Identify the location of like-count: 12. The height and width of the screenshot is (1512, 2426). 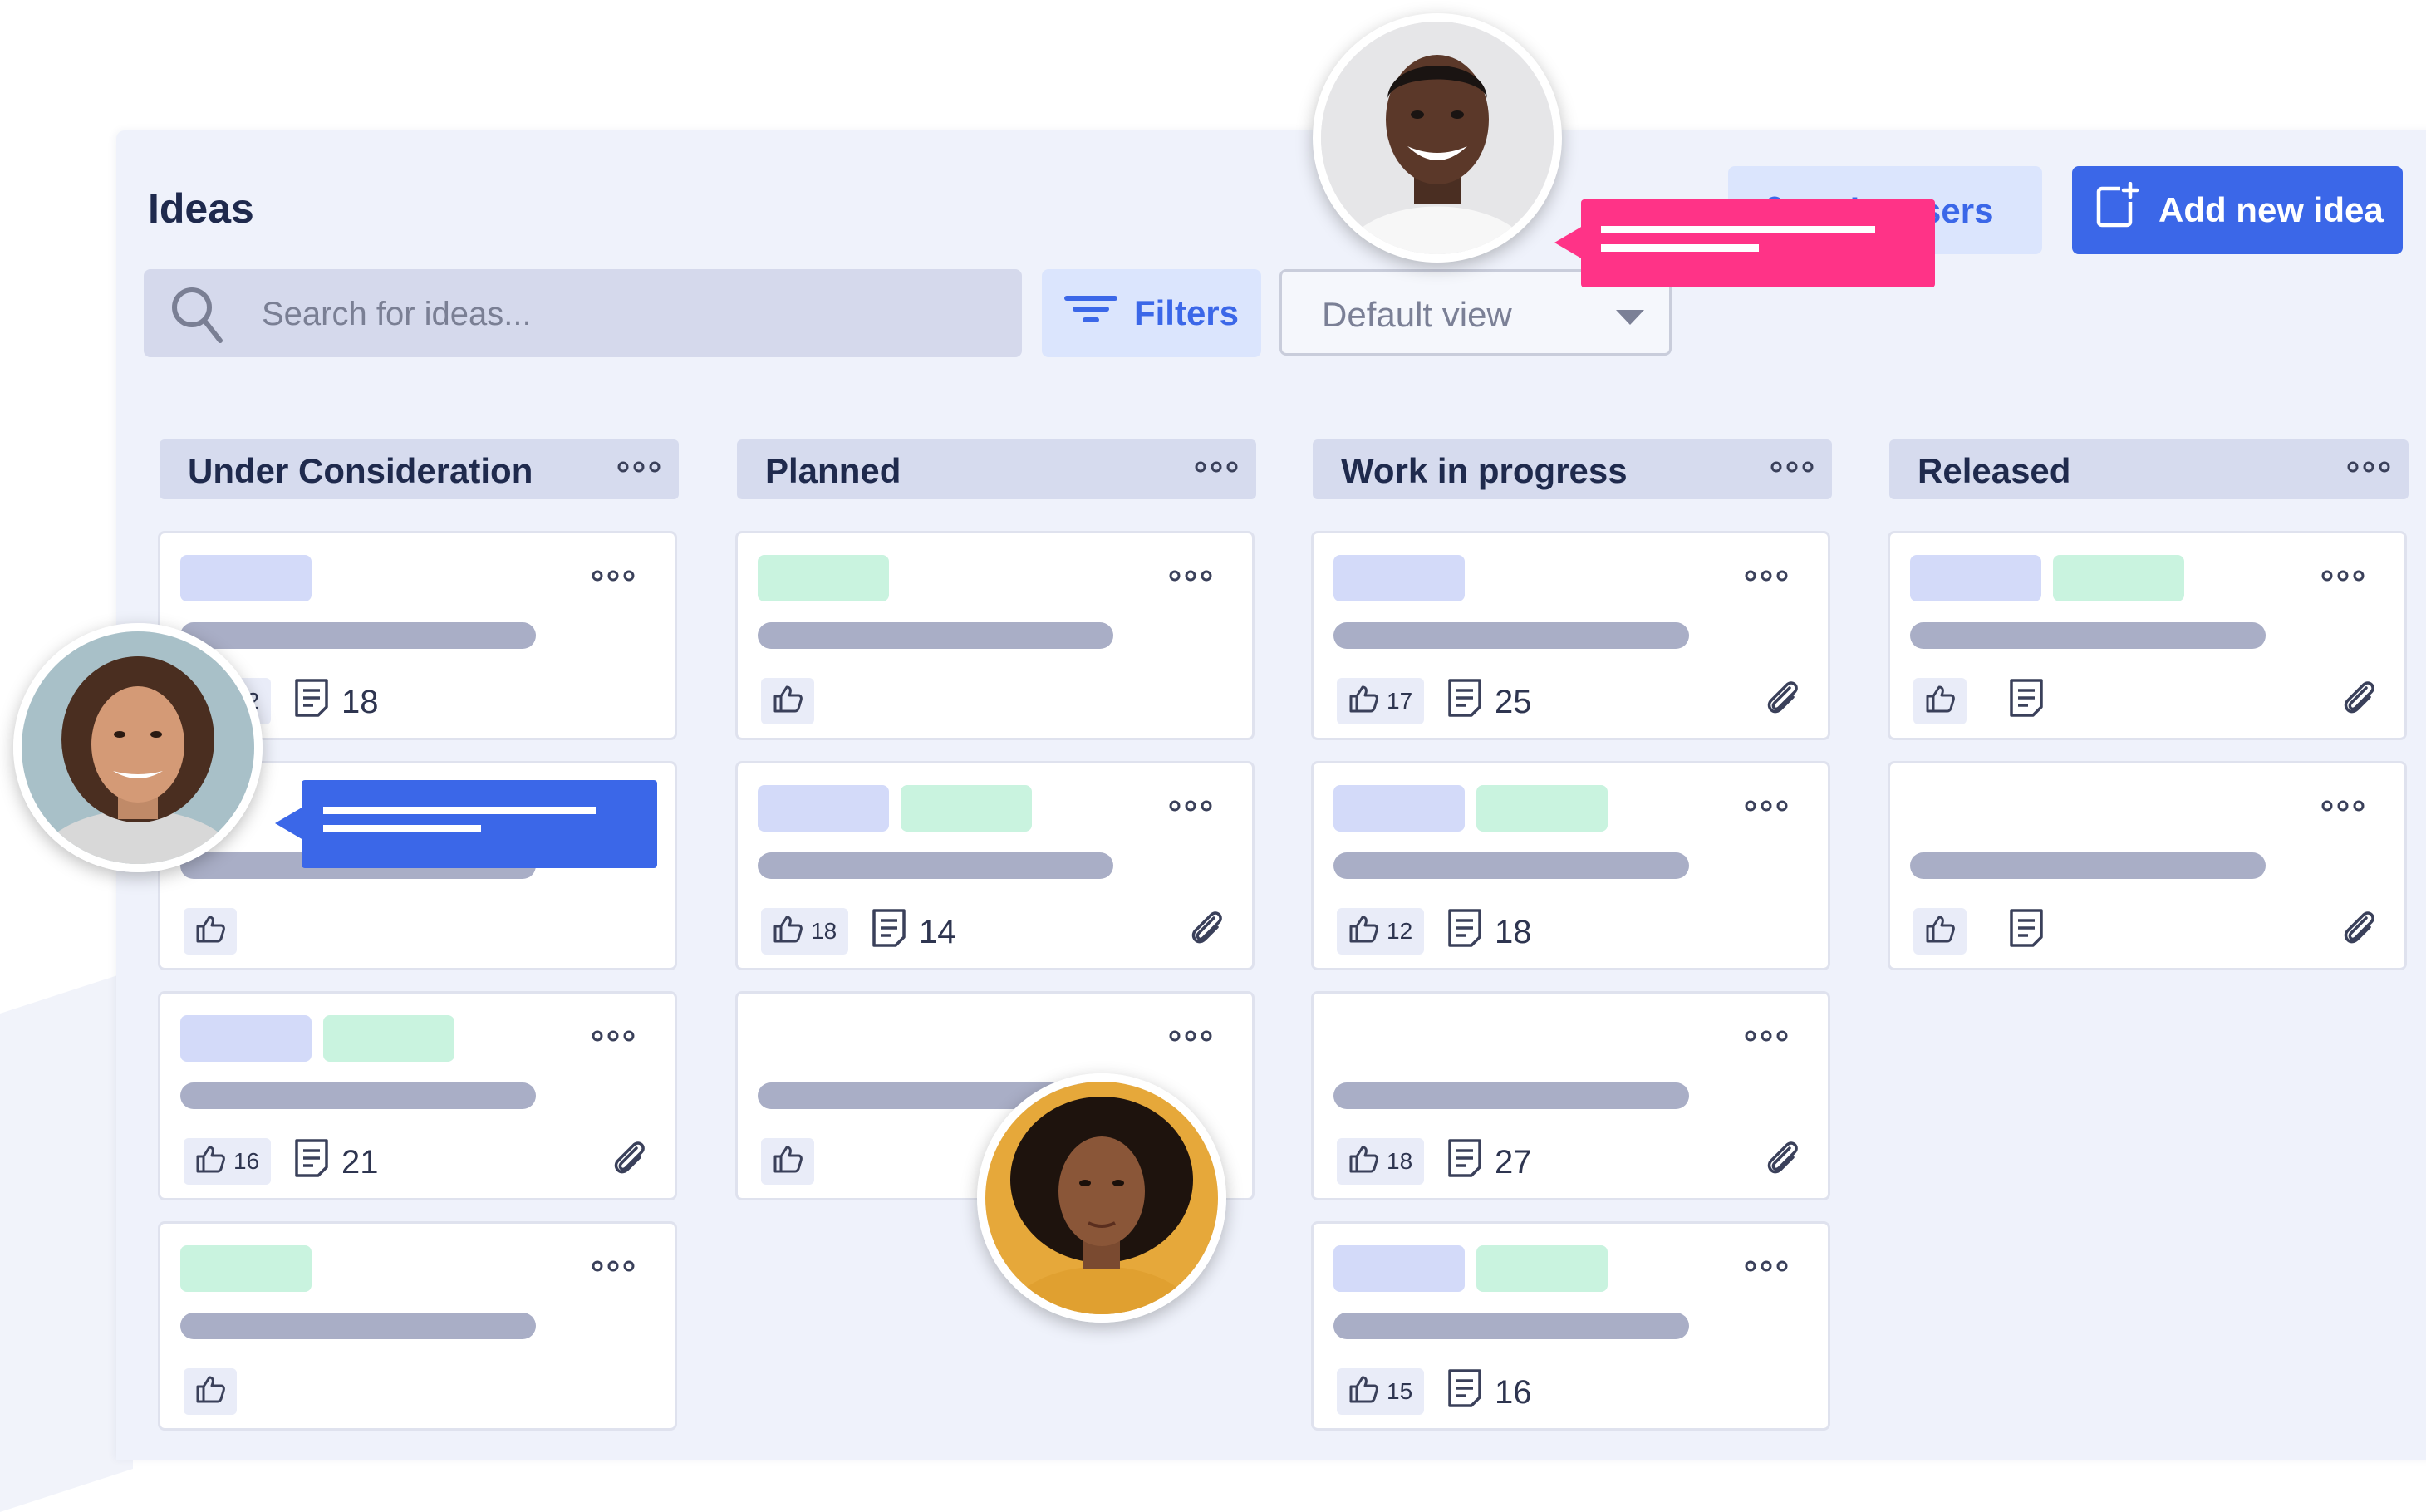
(1400, 931).